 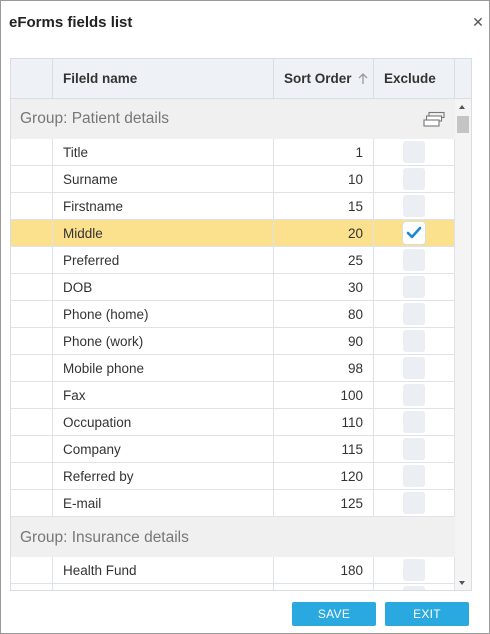 What do you see at coordinates (163, 449) in the screenshot?
I see `field-name-cell: Company` at bounding box center [163, 449].